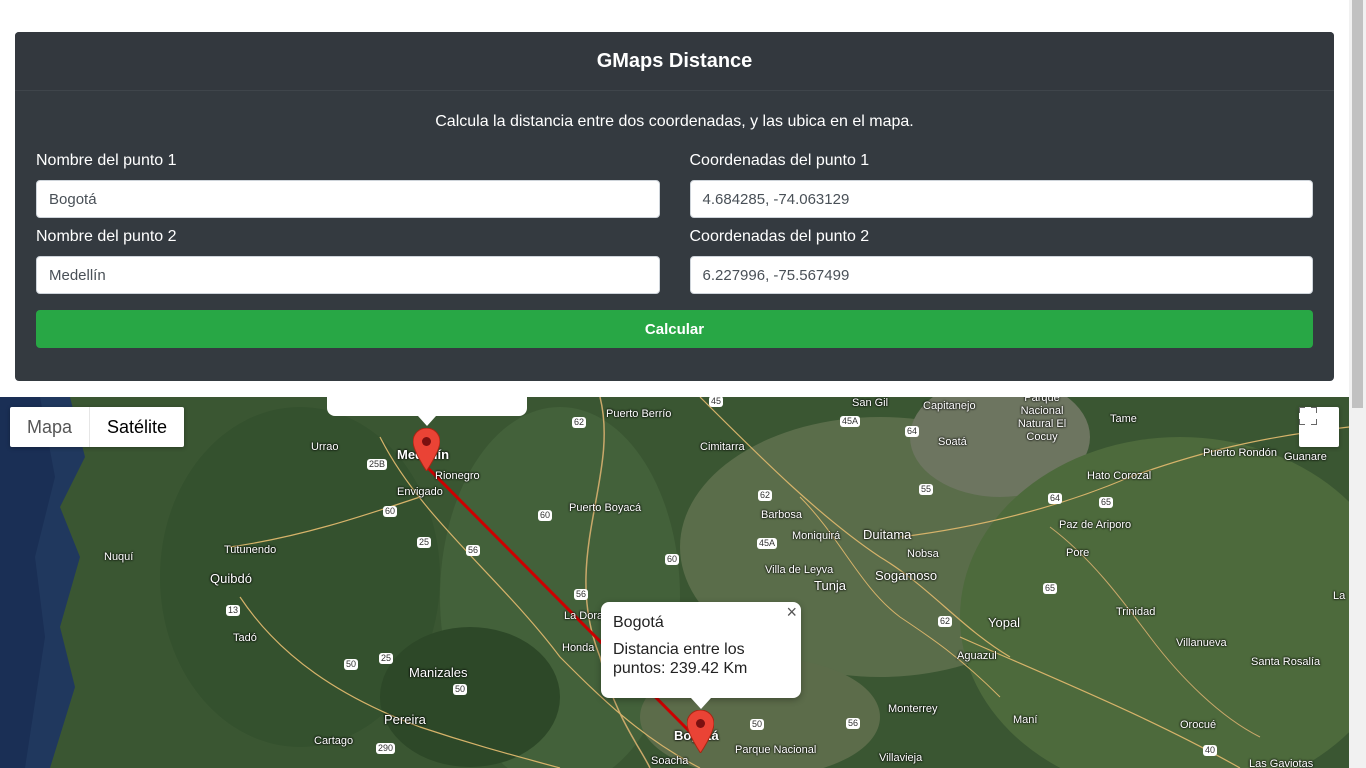 This screenshot has height=768, width=1366. Describe the element at coordinates (887, 534) in the screenshot. I see `place-label: Duitama` at that location.